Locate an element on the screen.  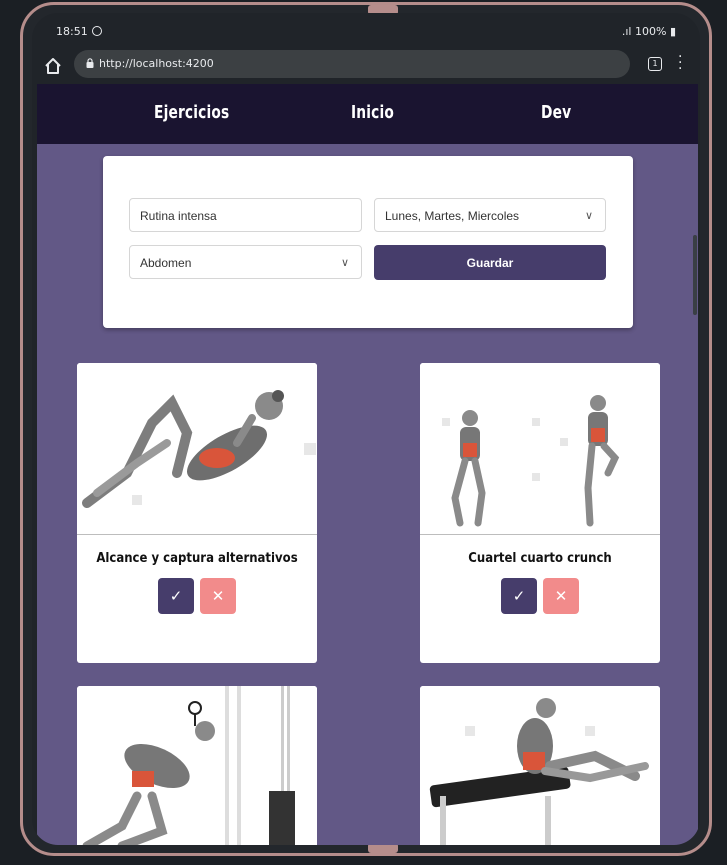
exercise-title: Cuartel cuarto crunch is located at coordinates (540, 558).